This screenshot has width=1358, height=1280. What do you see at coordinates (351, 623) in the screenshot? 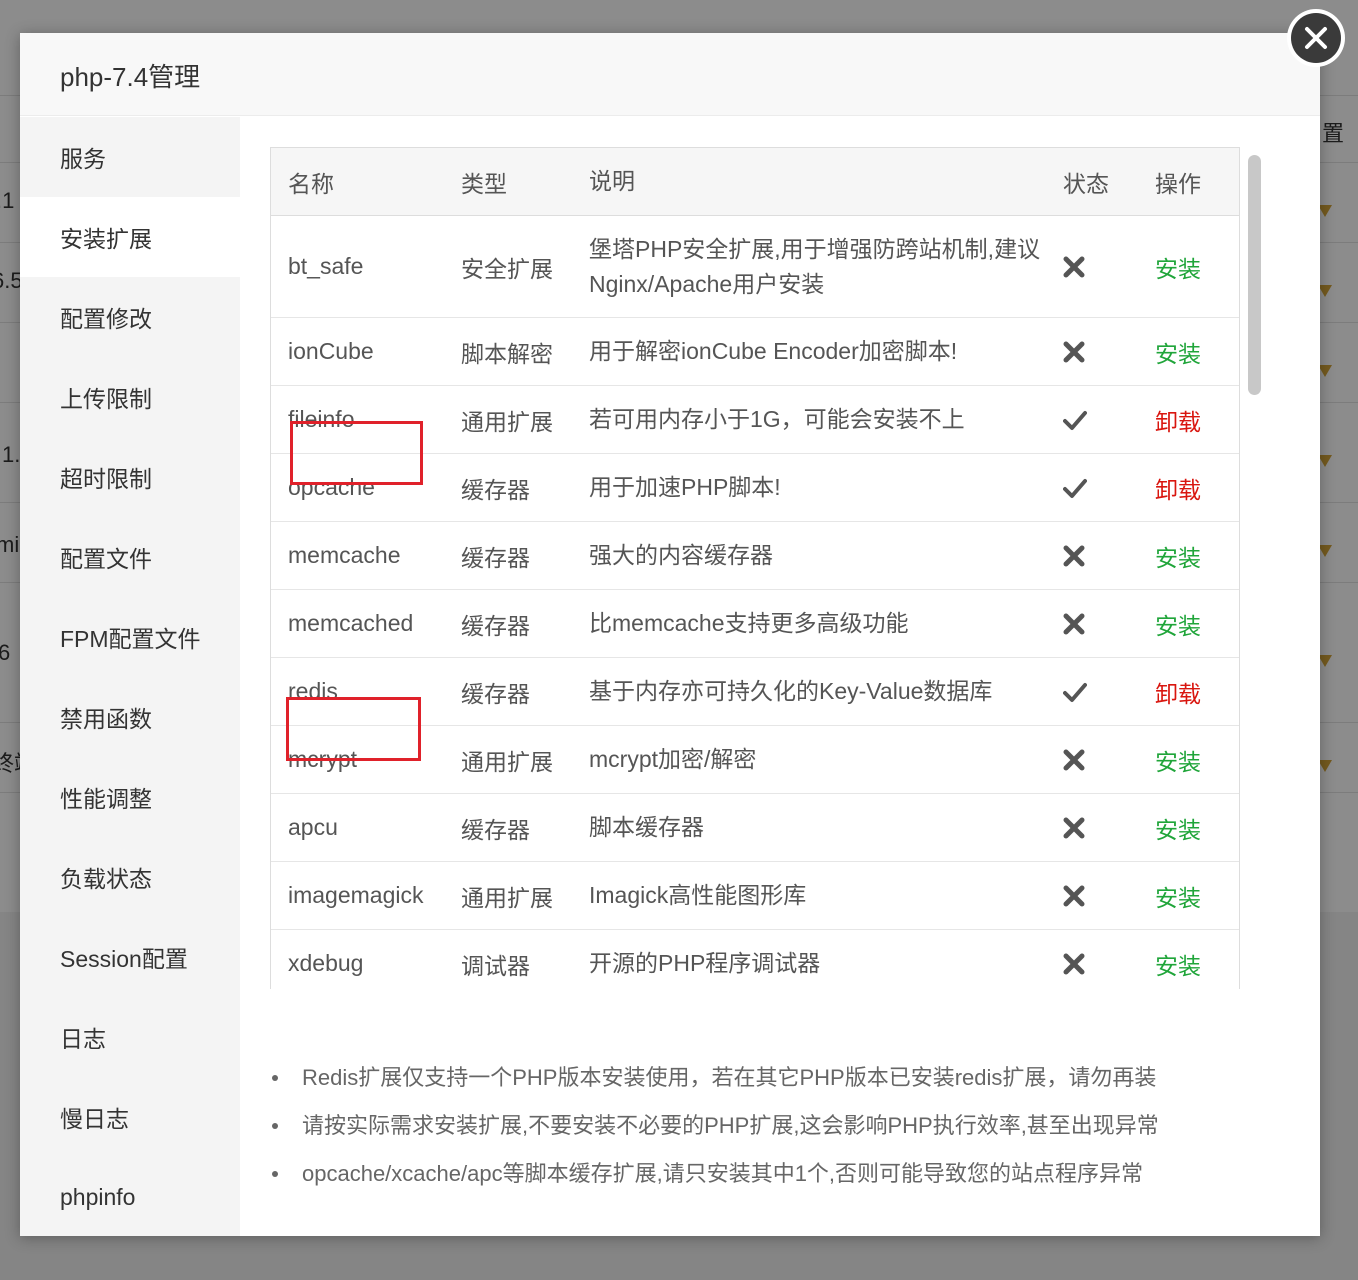
I see `extension-name: memcached` at bounding box center [351, 623].